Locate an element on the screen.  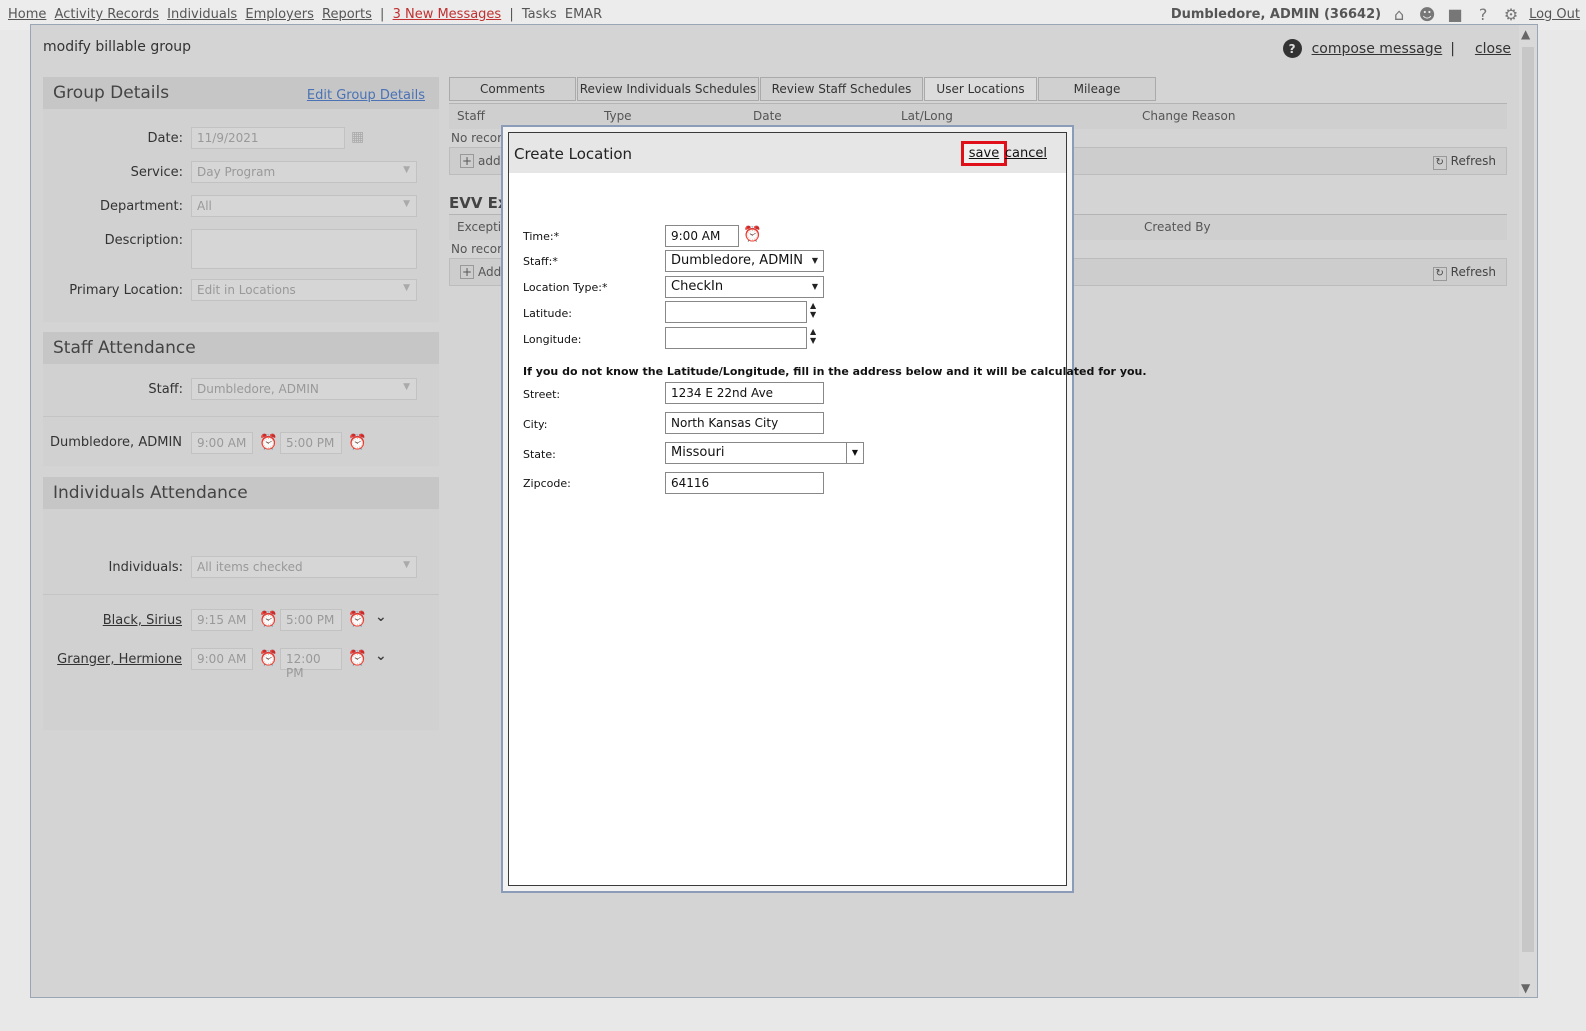
location-type-value: CheckIn is located at coordinates (697, 286).